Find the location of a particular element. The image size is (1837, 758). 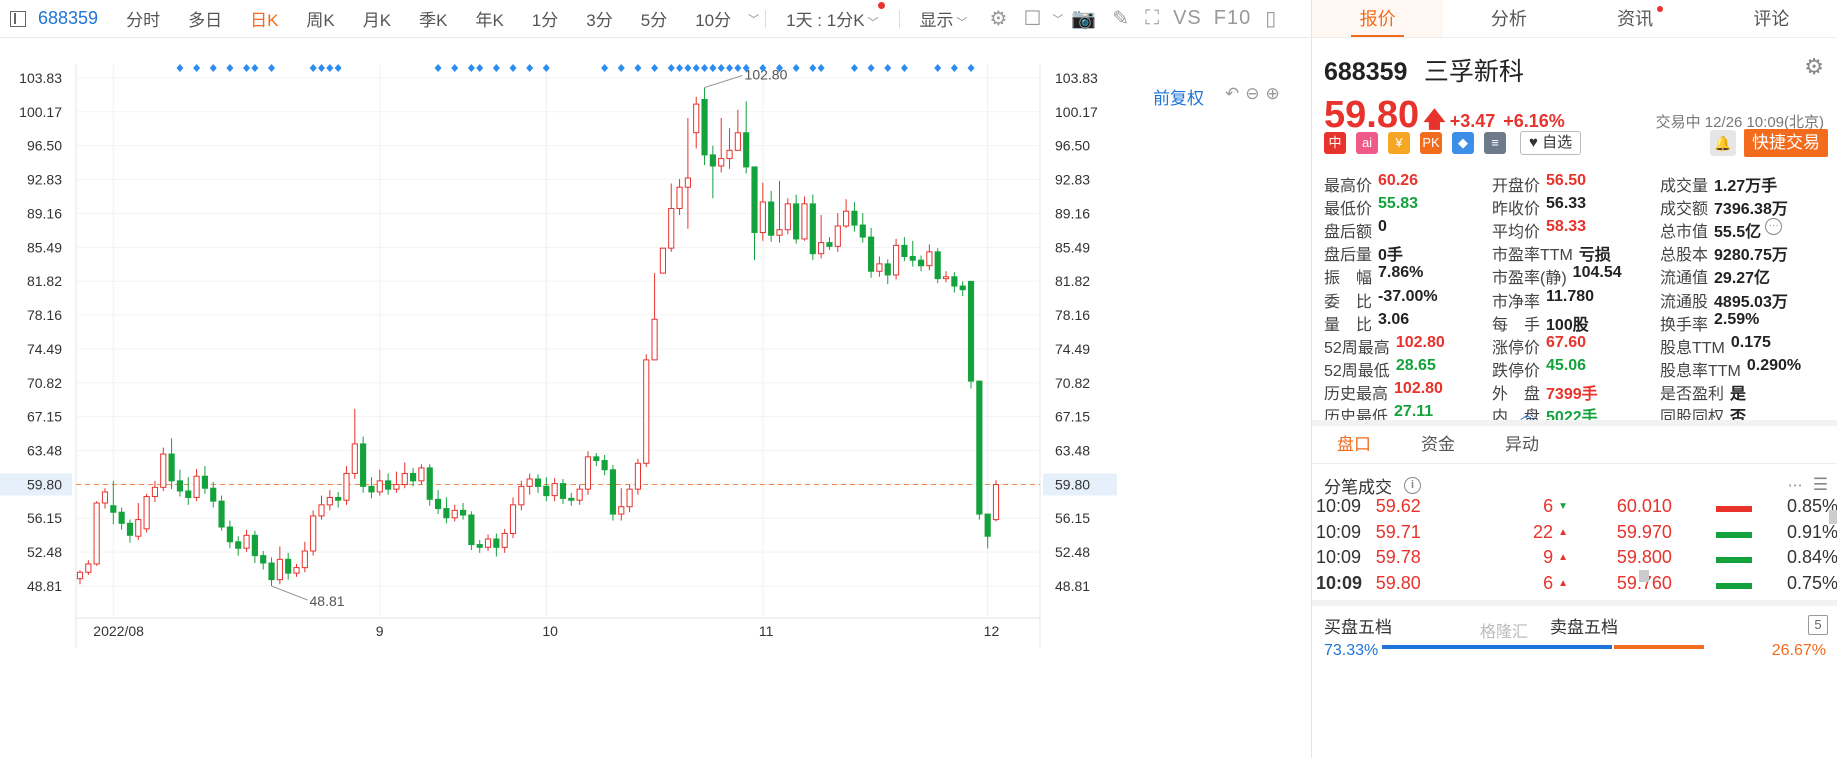

tab-news: 资讯 is located at coordinates (1640, 18).